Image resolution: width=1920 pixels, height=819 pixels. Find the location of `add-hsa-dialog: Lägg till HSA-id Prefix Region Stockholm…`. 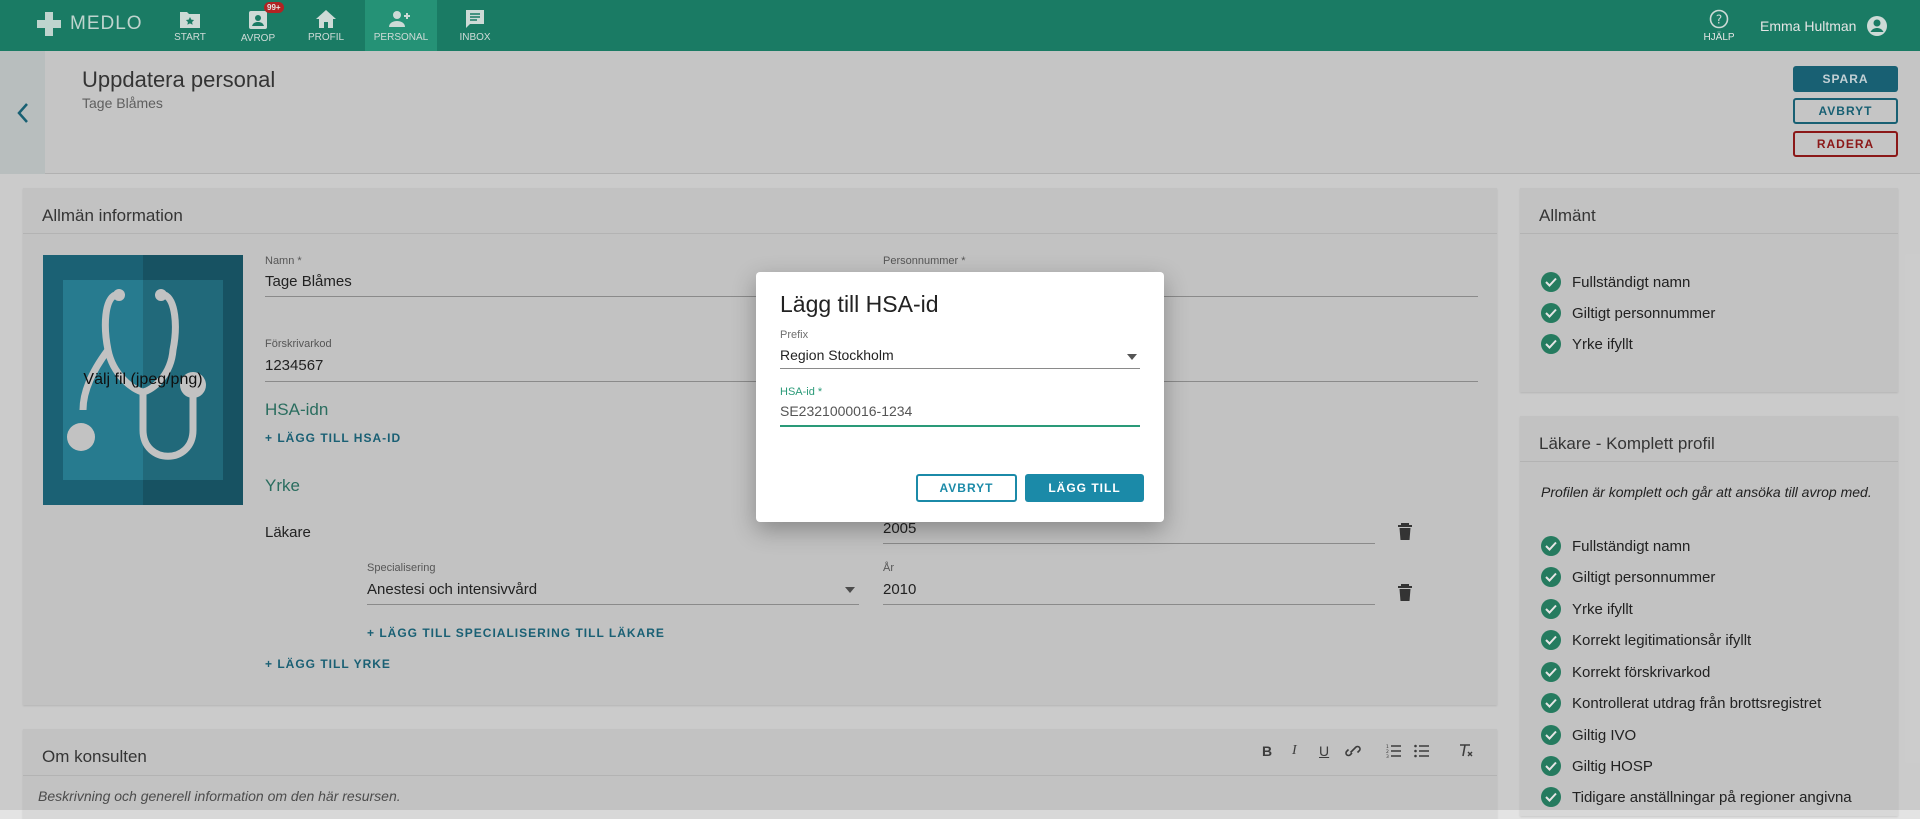

add-hsa-dialog: Lägg till HSA-id Prefix Region Stockholm… is located at coordinates (960, 397).